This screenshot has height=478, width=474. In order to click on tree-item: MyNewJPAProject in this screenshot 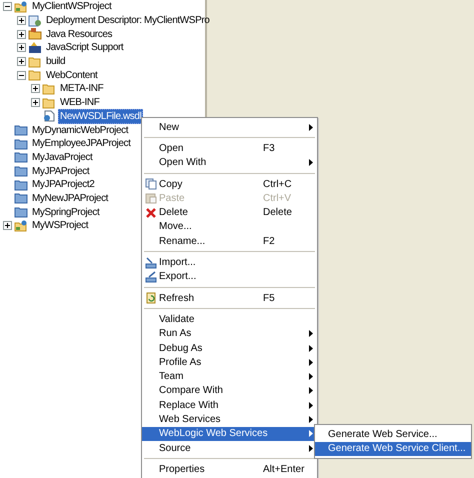, I will do `click(70, 198)`.